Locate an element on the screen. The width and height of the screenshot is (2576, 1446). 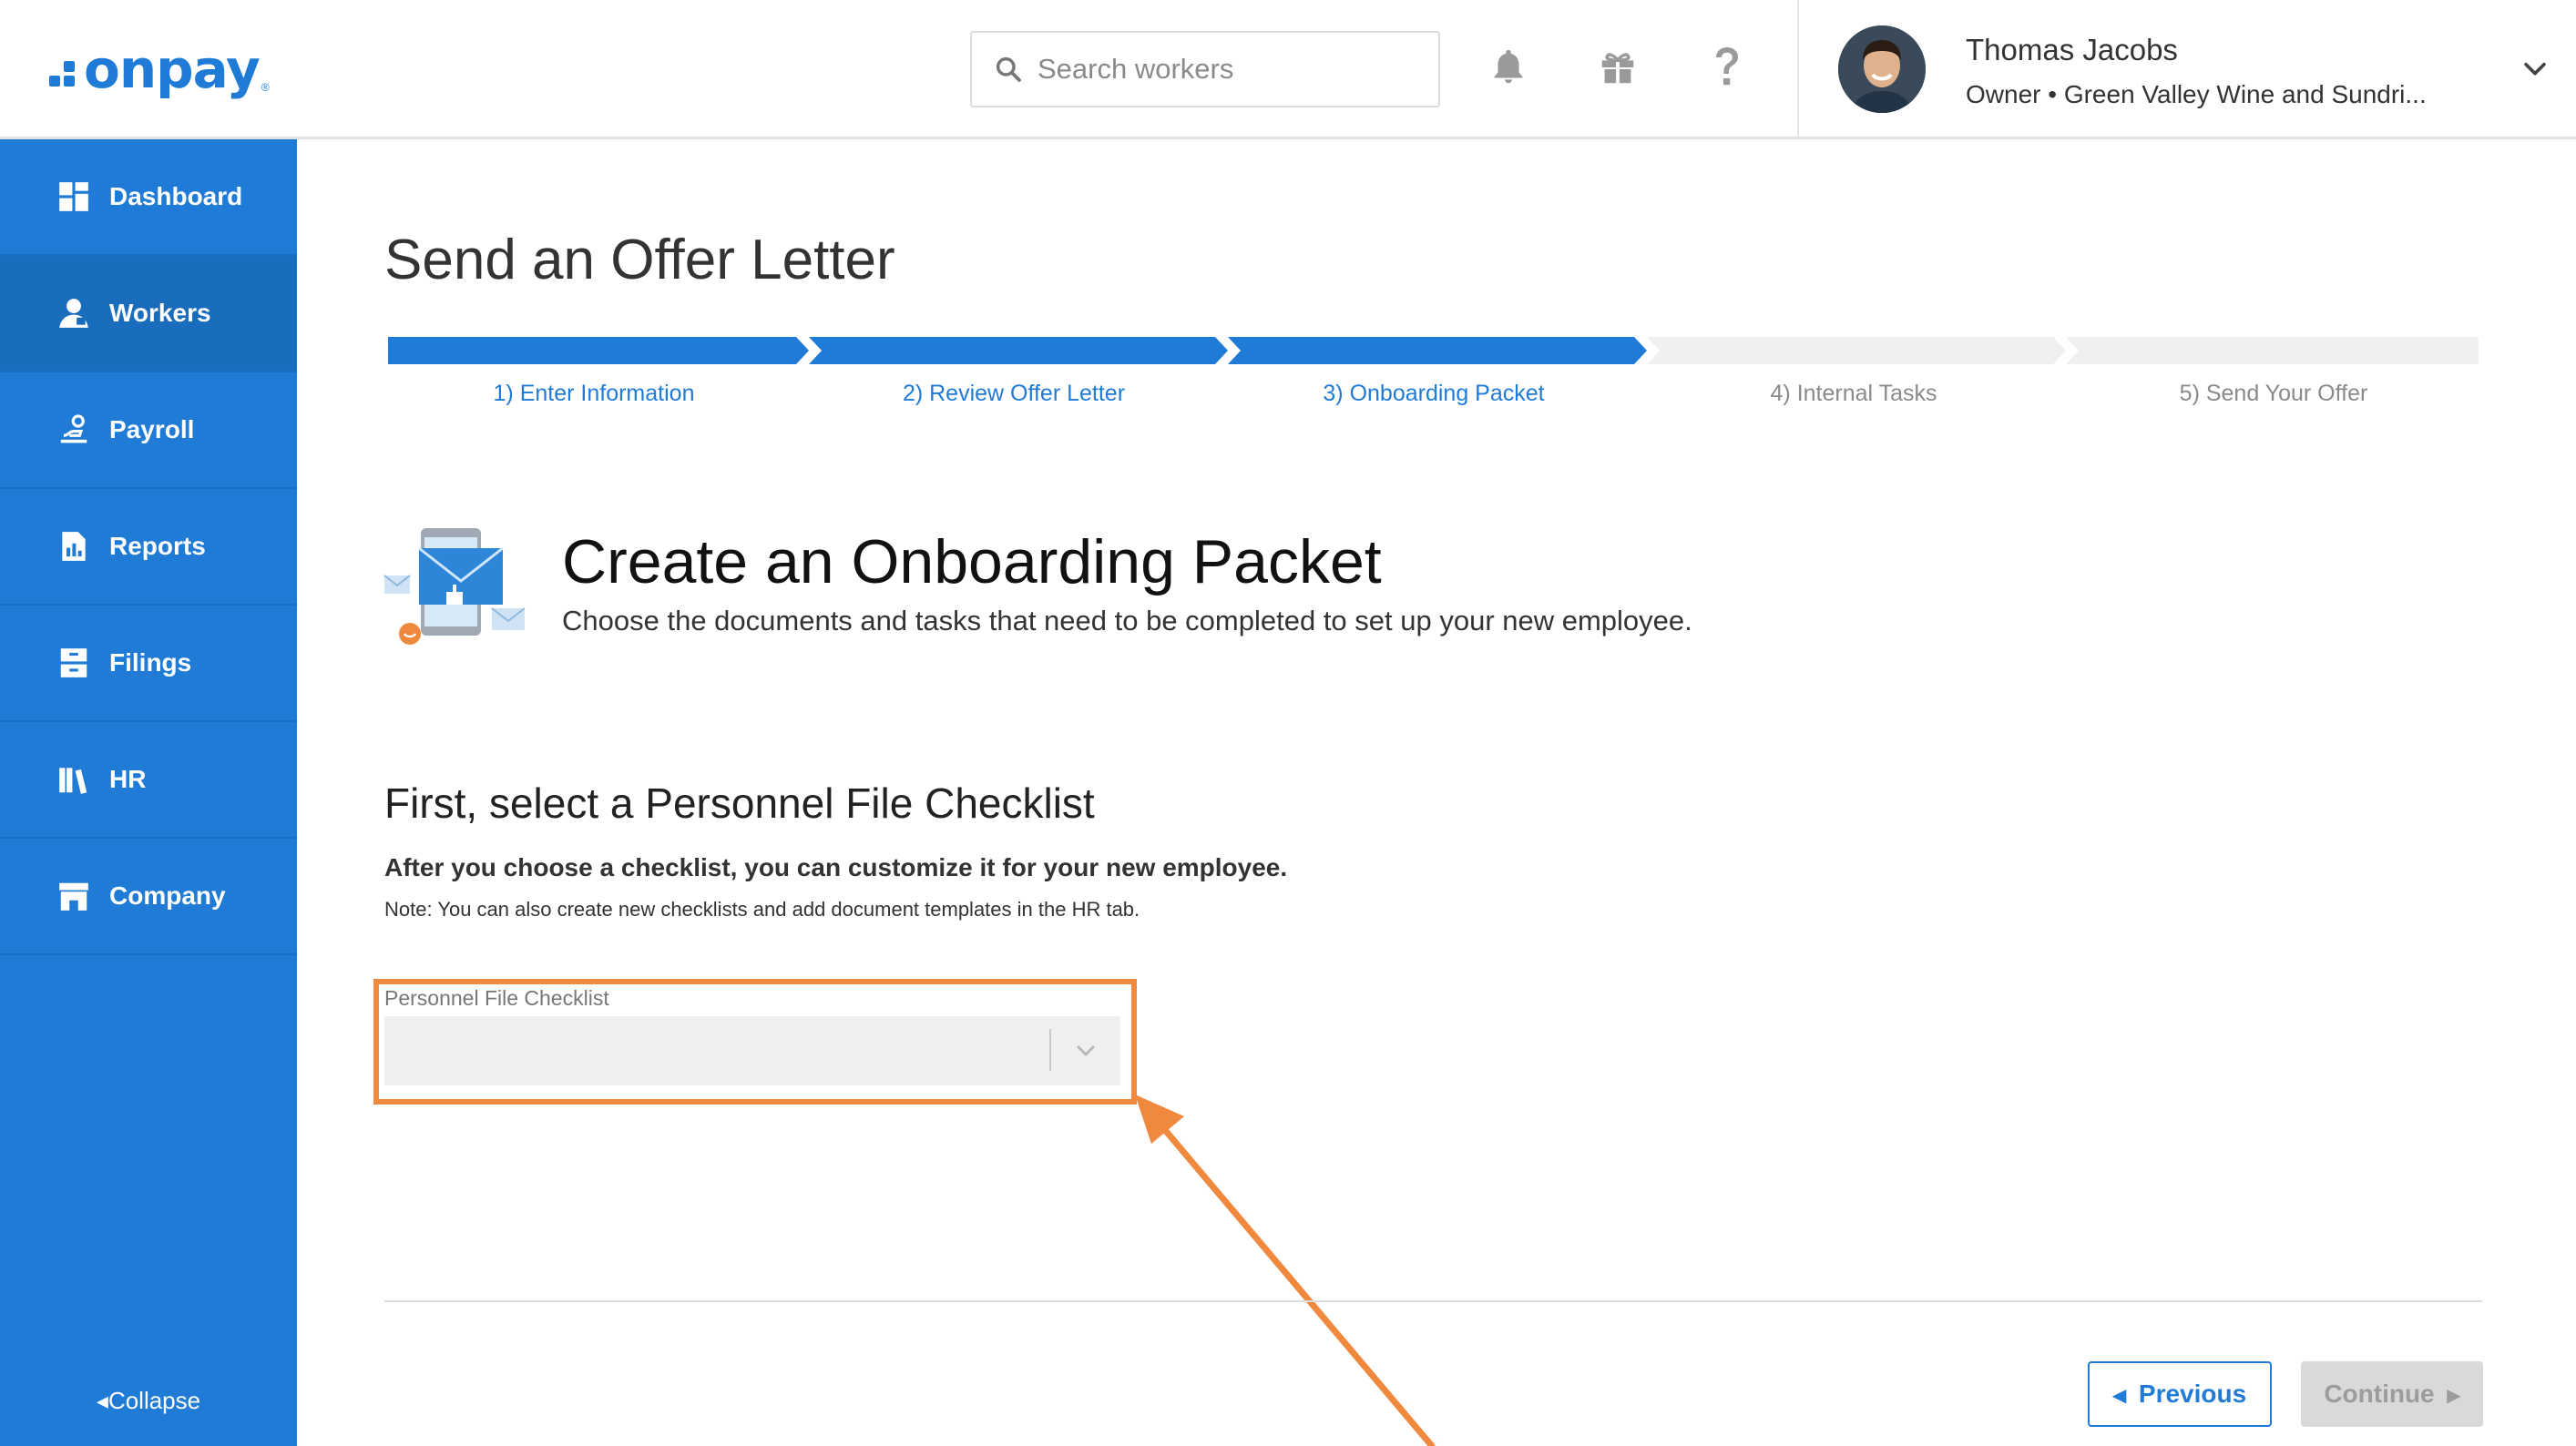
sidebar-item-dashboard: Dashboard is located at coordinates (148, 197).